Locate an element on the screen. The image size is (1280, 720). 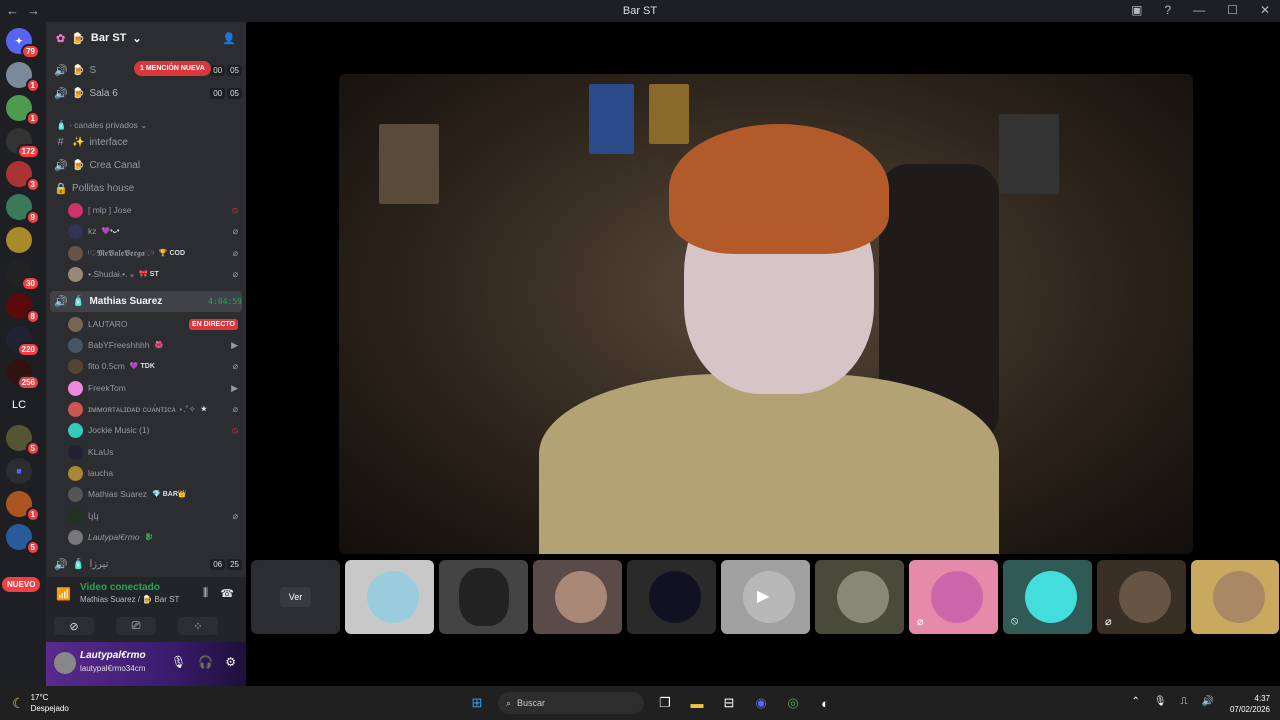
add-member-icon: 👤 is located at coordinates (229, 38).